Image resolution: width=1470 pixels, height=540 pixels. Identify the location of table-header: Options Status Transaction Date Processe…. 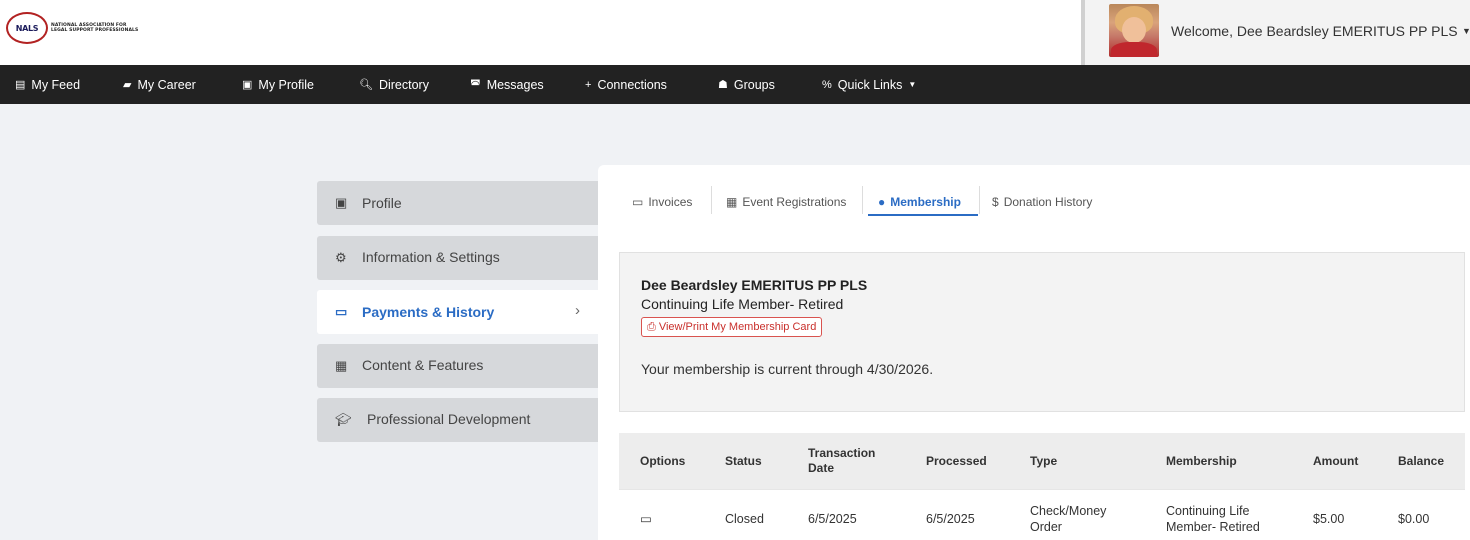
(1042, 461).